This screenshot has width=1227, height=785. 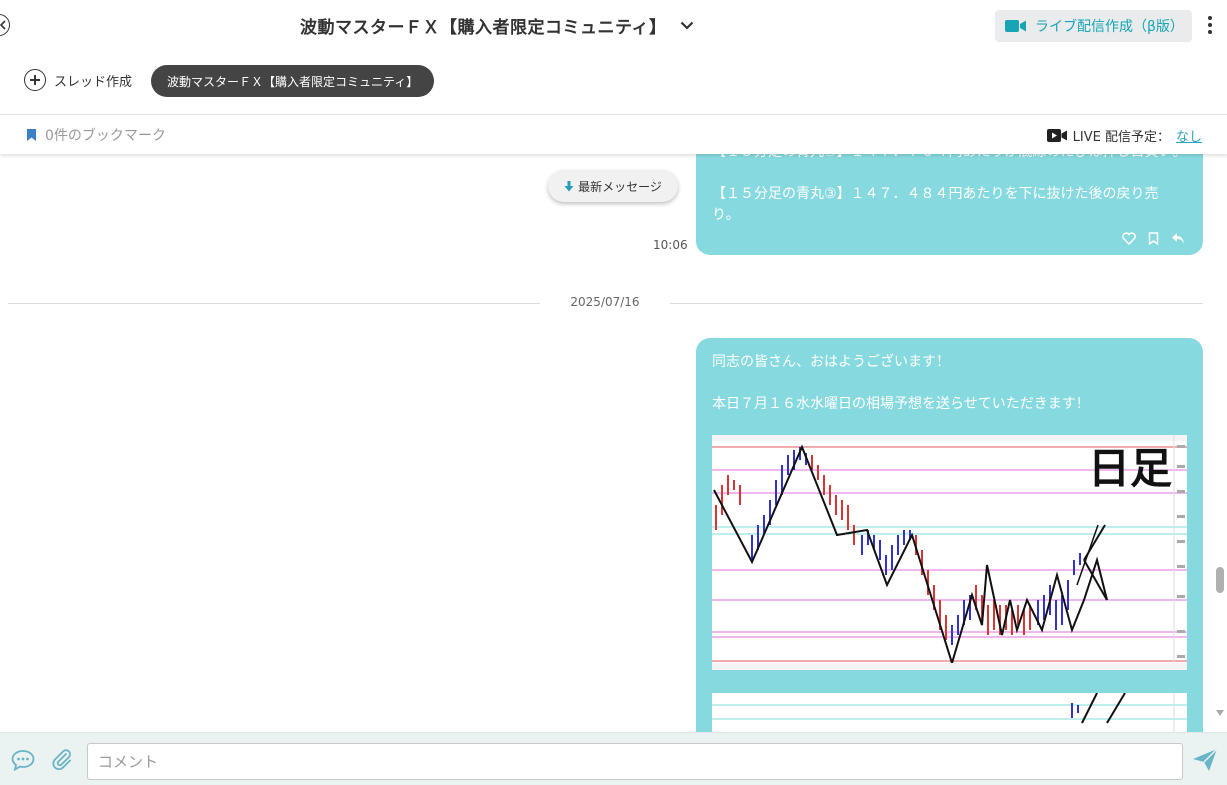 I want to click on back-button, so click(x=5, y=25).